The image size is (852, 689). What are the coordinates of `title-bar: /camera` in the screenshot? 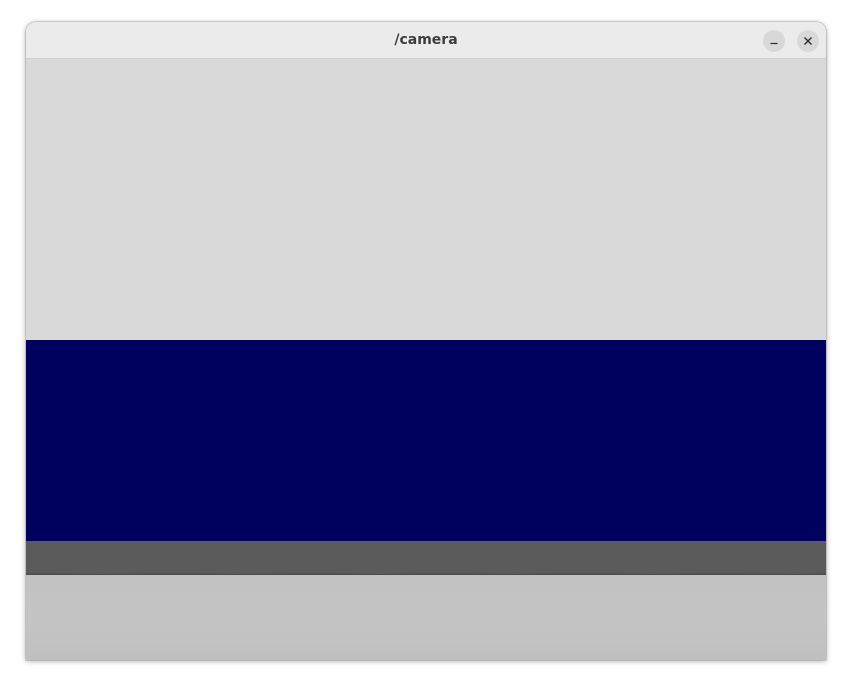 It's located at (426, 40).